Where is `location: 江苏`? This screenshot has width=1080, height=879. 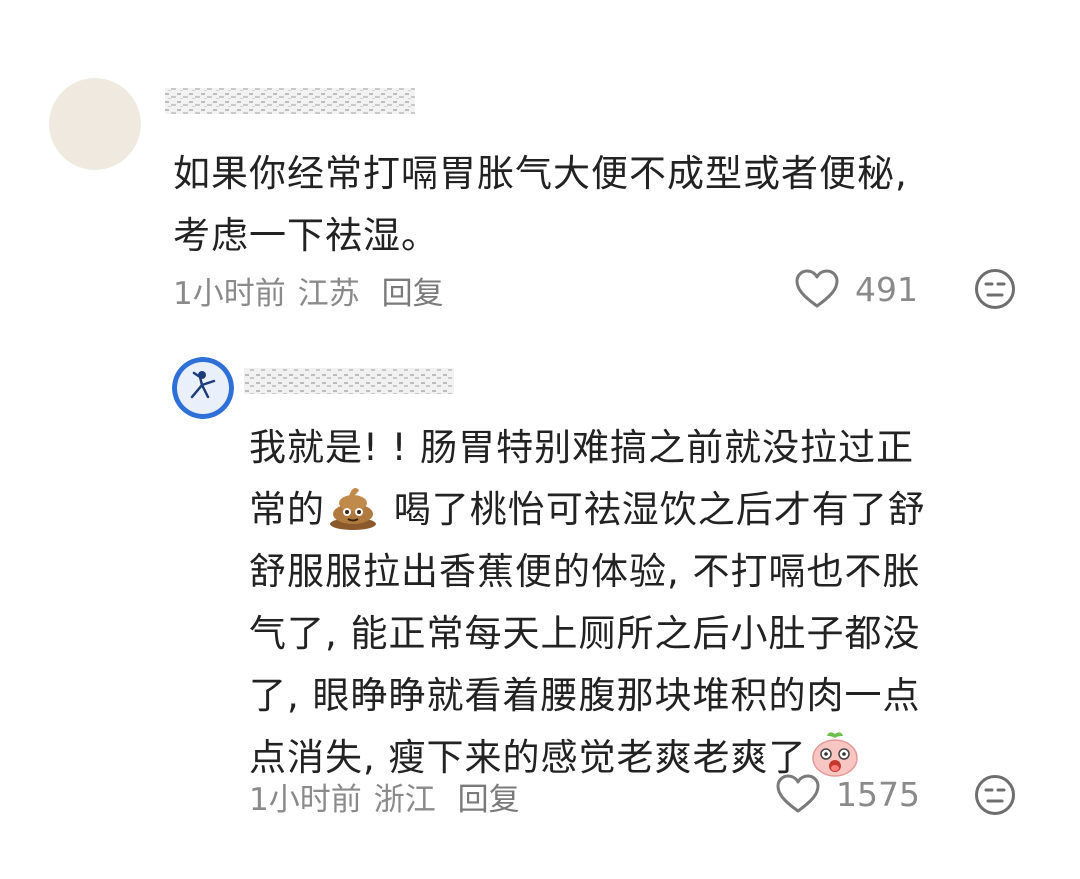 location: 江苏 is located at coordinates (328, 294).